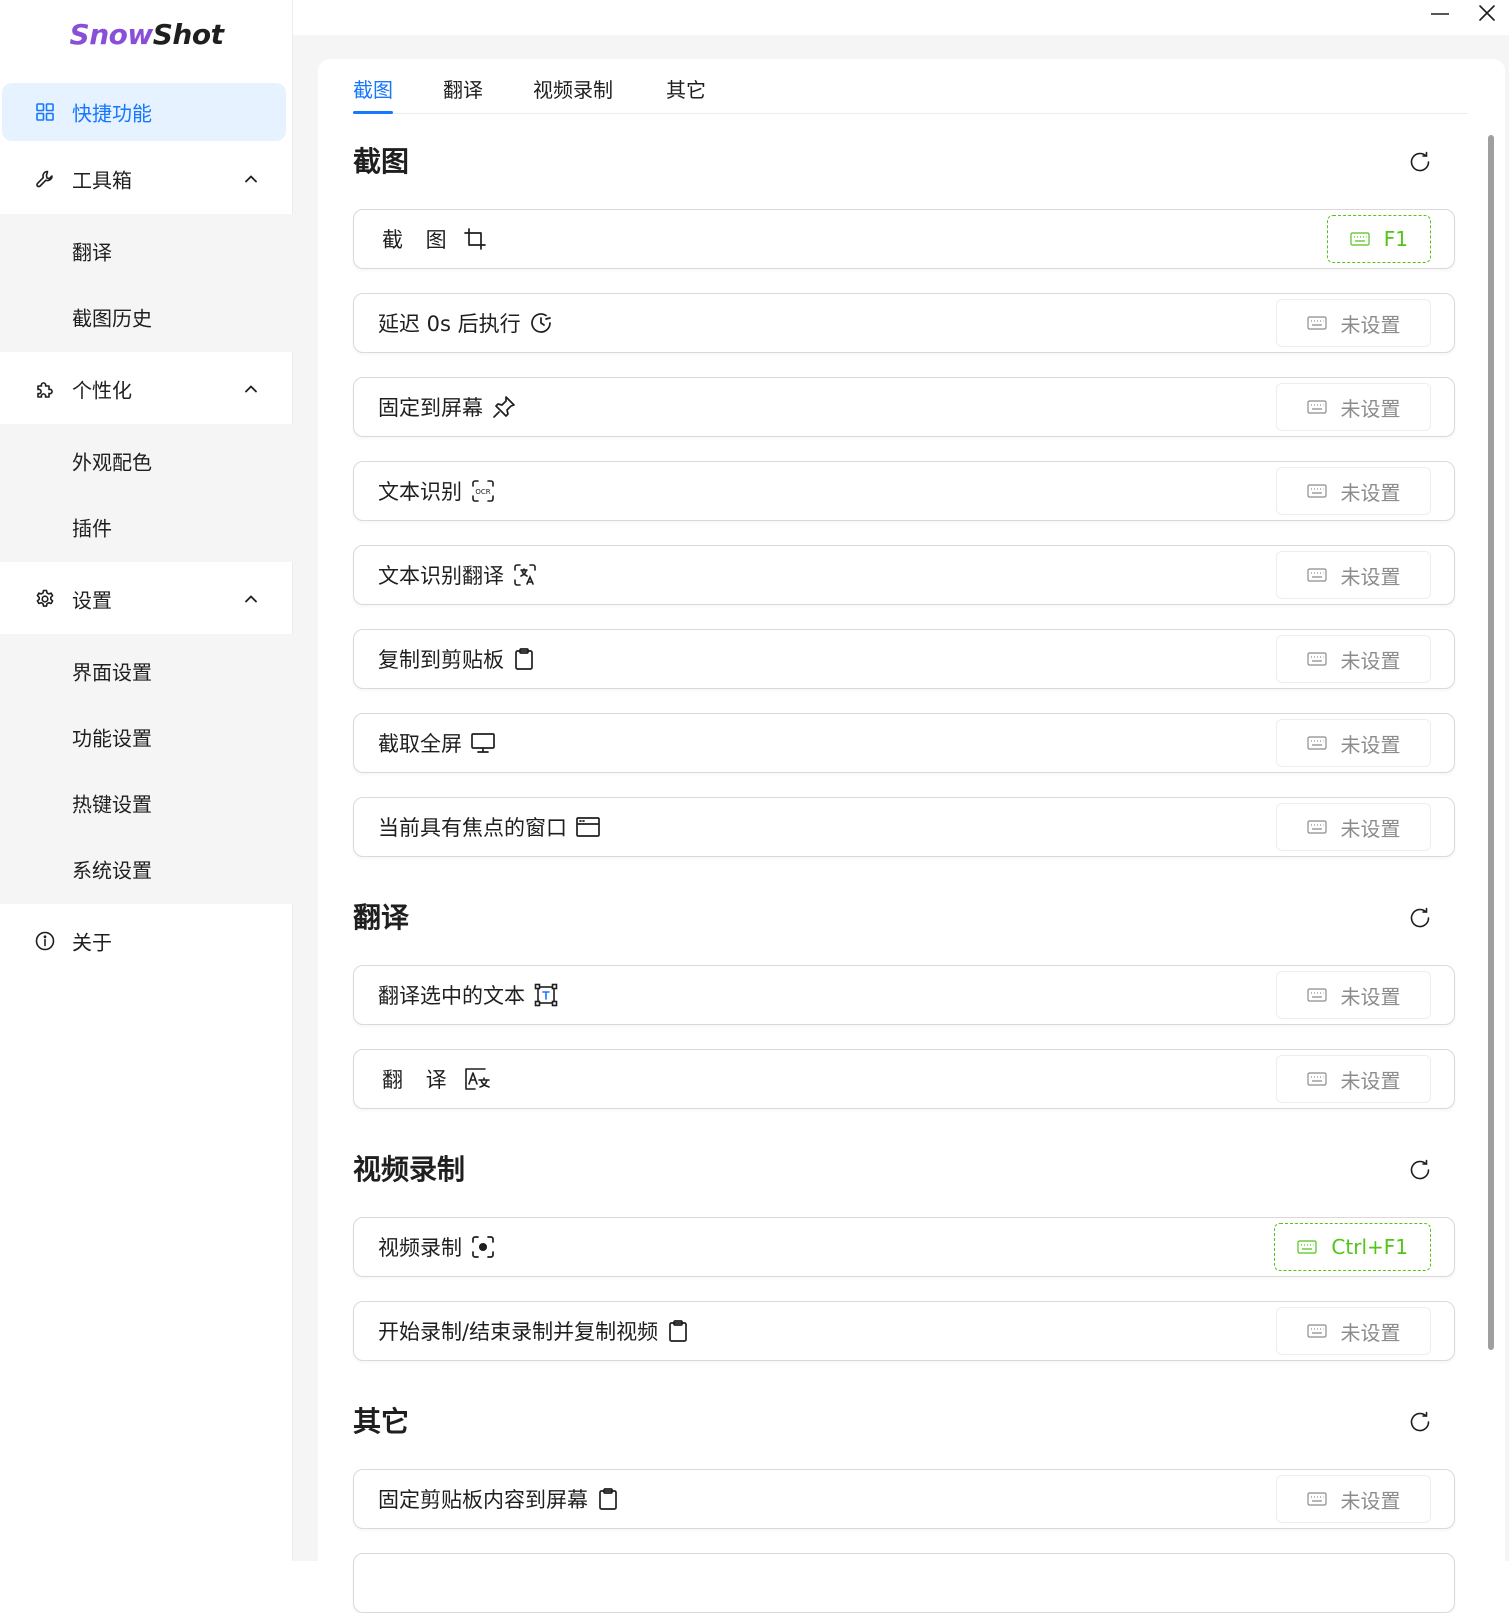  Describe the element at coordinates (465, 323) in the screenshot. I see `shortcut-label: 延迟 0s 后执行` at that location.